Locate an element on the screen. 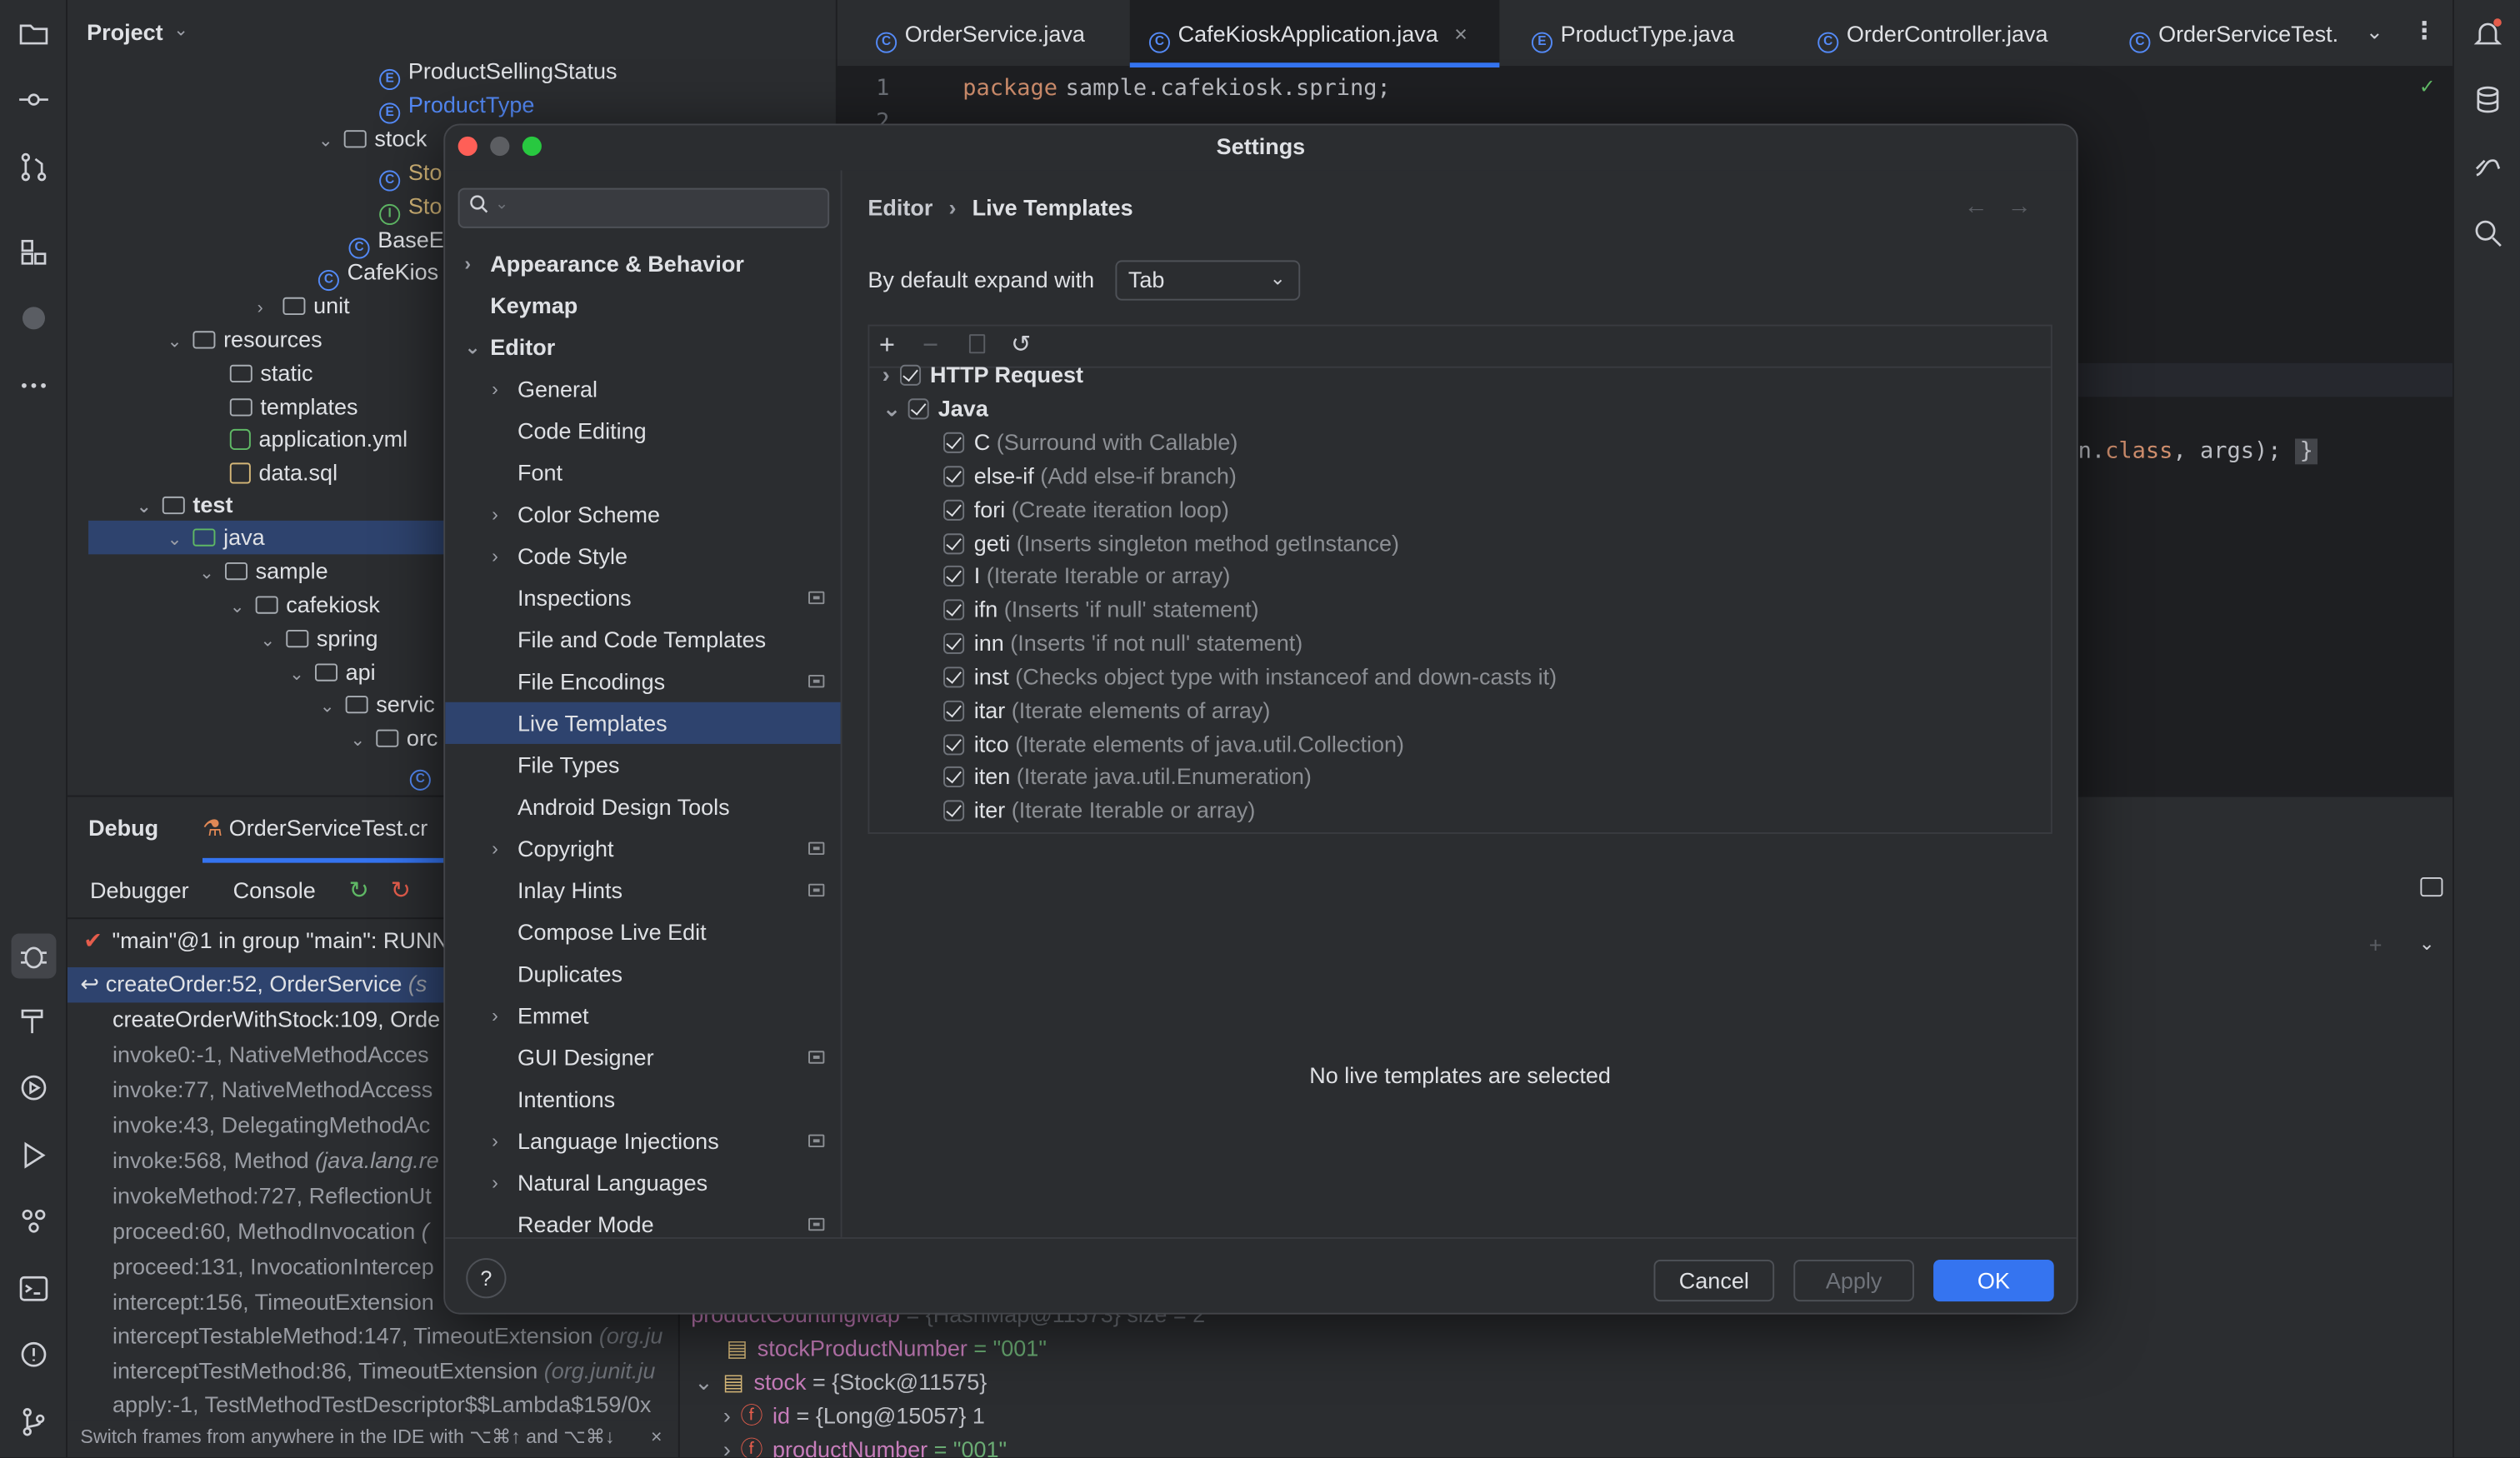  expand-with-select: Tab ⌄ is located at coordinates (1208, 280).